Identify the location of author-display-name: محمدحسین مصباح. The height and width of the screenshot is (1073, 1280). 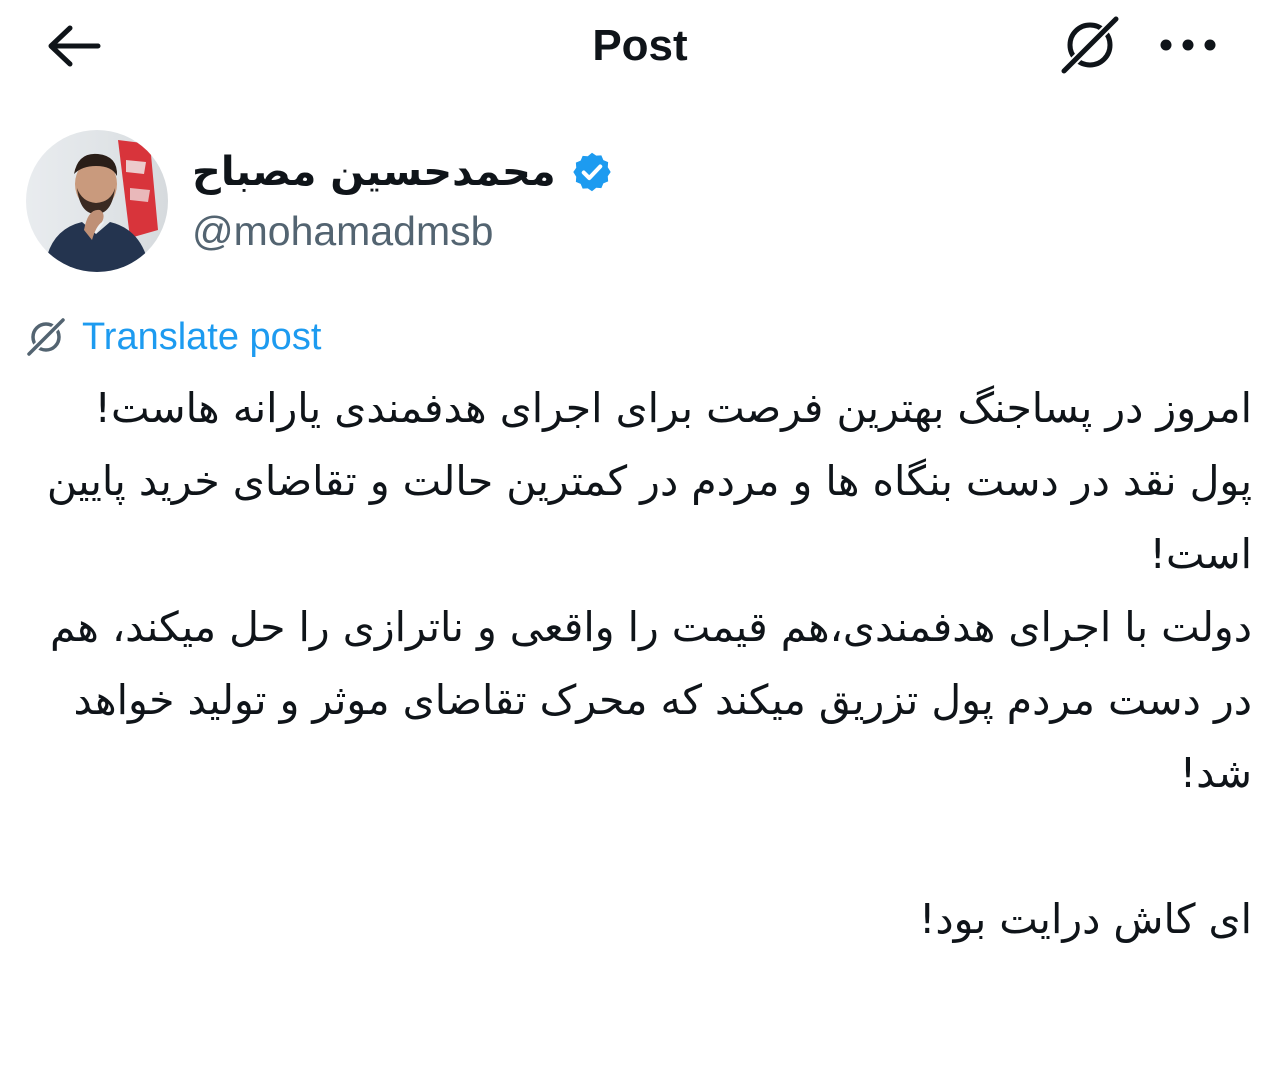
(374, 172).